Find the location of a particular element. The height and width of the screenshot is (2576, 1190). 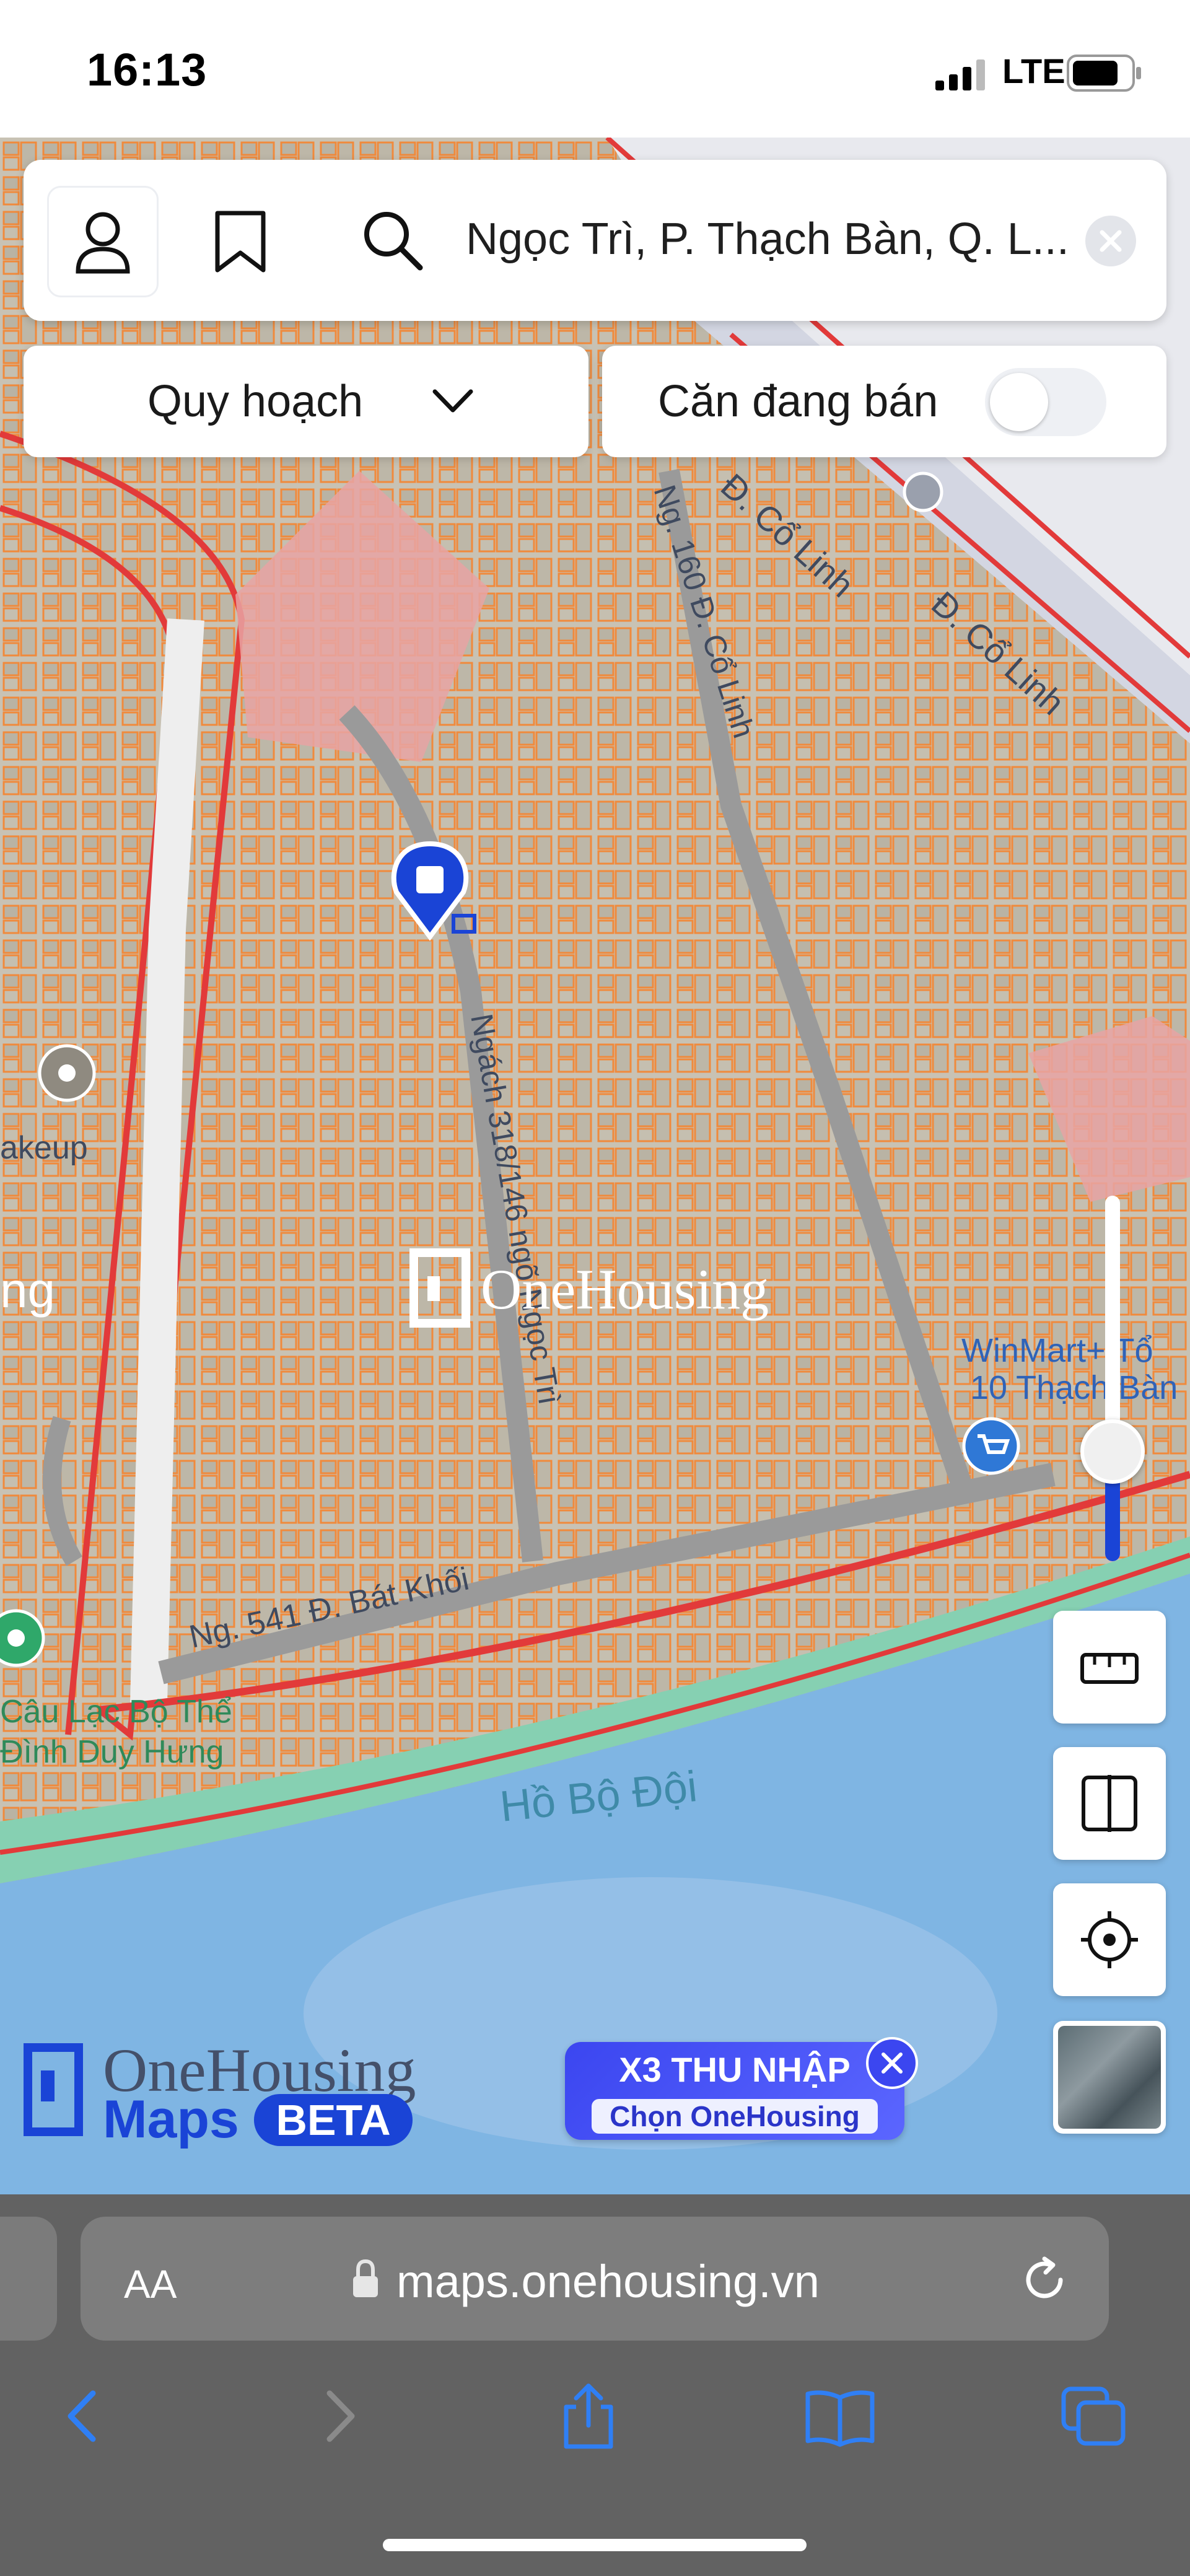

planning-dropdown: Quy hoạch is located at coordinates (306, 401).